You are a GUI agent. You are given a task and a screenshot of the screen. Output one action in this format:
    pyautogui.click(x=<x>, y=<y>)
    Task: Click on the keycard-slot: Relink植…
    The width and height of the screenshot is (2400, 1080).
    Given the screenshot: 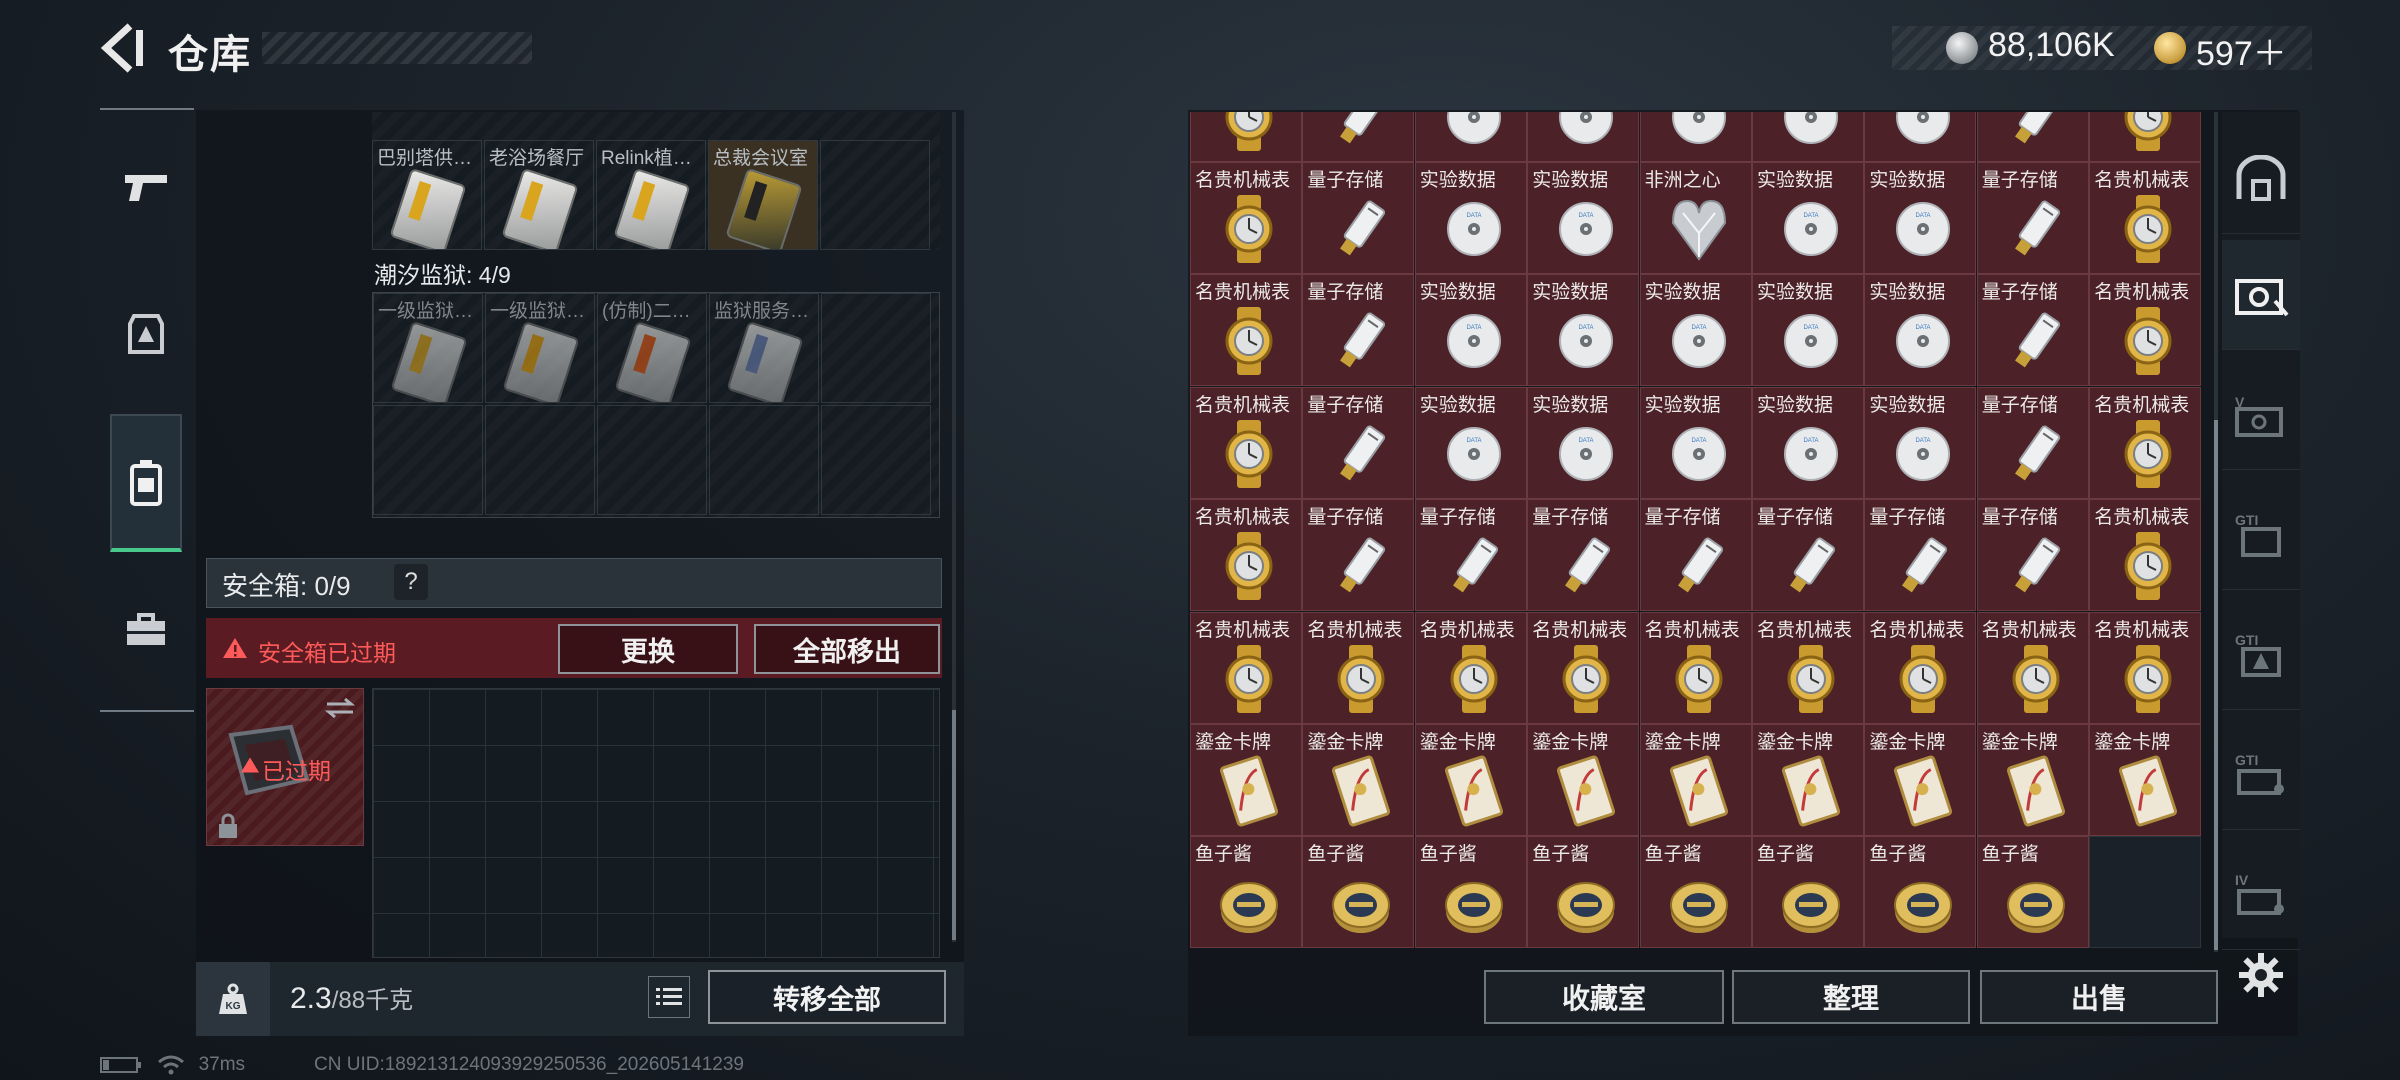 What is the action you would take?
    pyautogui.click(x=651, y=195)
    